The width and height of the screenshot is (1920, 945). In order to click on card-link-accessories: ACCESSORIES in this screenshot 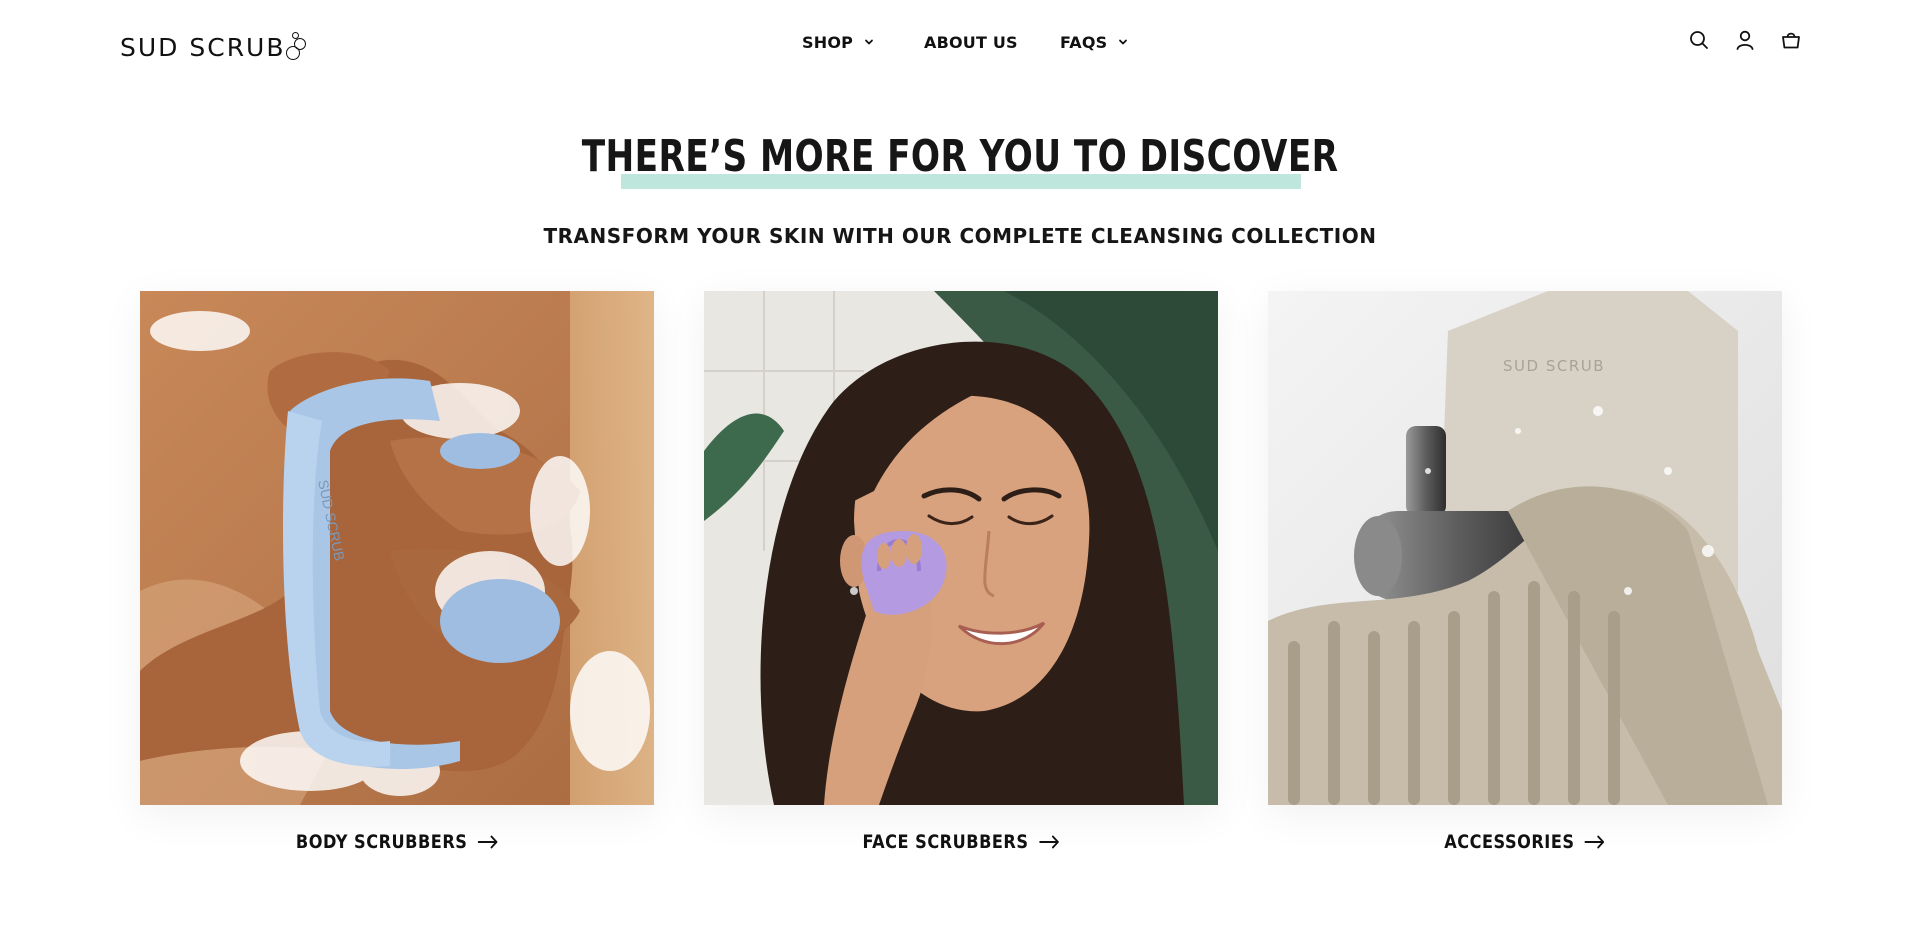, I will do `click(1525, 842)`.